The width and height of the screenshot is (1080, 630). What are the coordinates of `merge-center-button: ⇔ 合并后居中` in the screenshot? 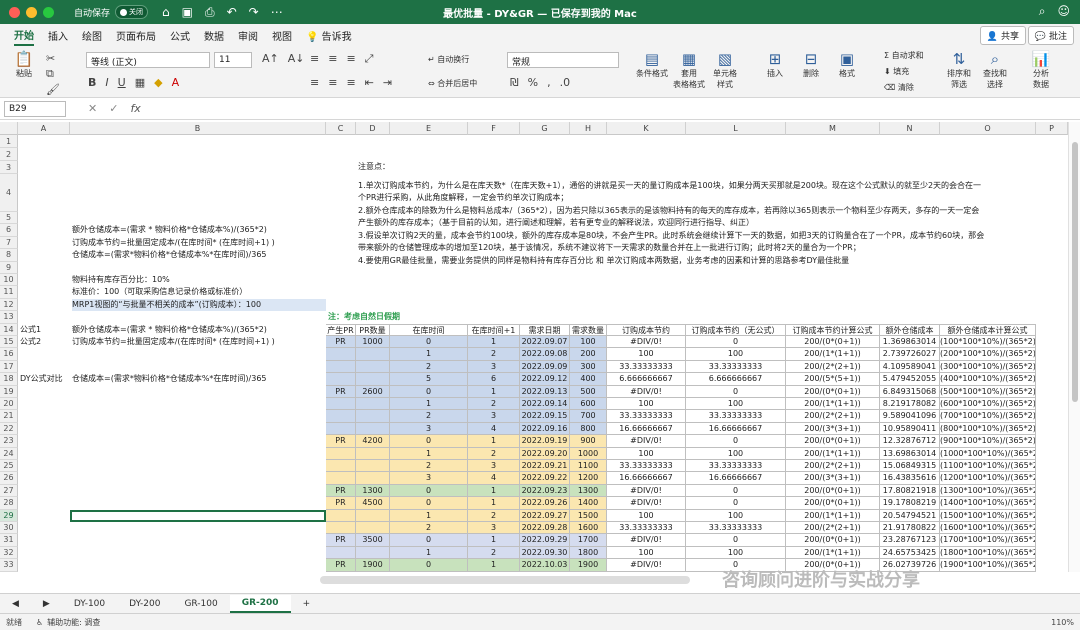 It's located at (452, 83).